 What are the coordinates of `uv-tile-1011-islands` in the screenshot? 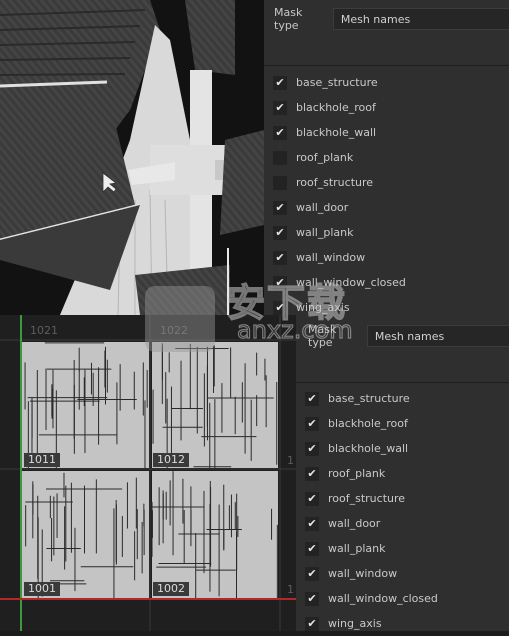 It's located at (85, 405).